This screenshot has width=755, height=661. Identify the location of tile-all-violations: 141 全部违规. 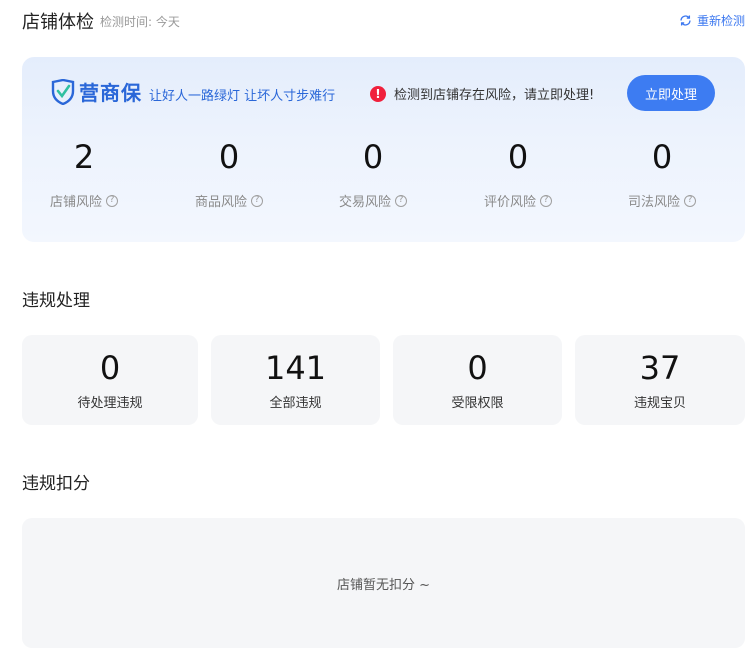
(295, 380).